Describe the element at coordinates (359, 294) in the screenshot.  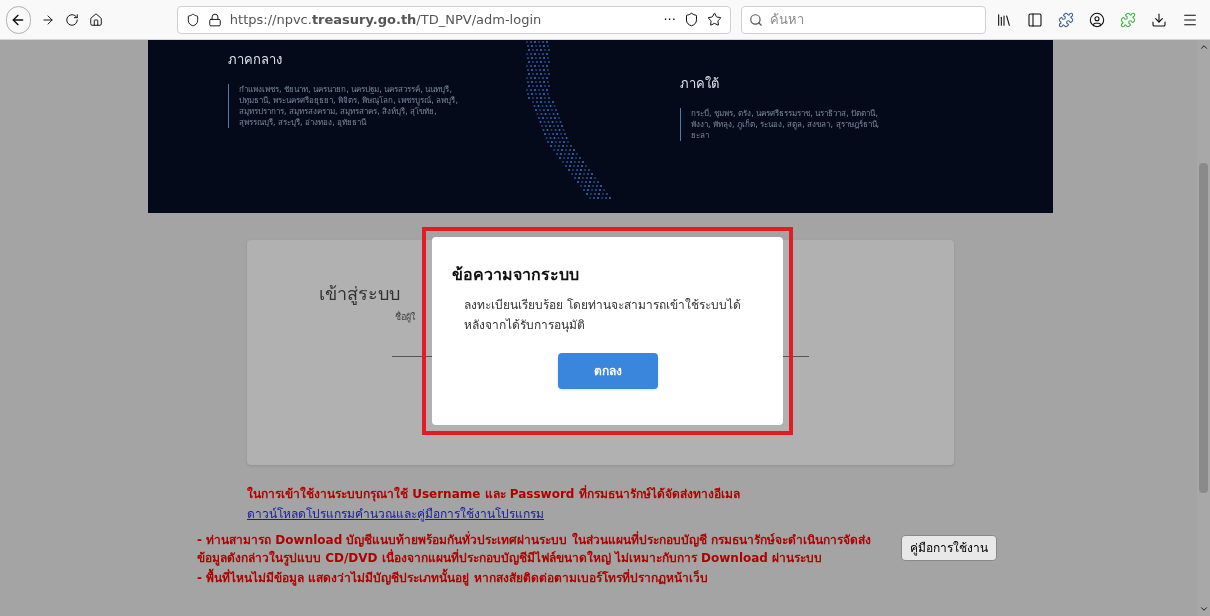
I see `login-title: เข้าสู่ระบบ` at that location.